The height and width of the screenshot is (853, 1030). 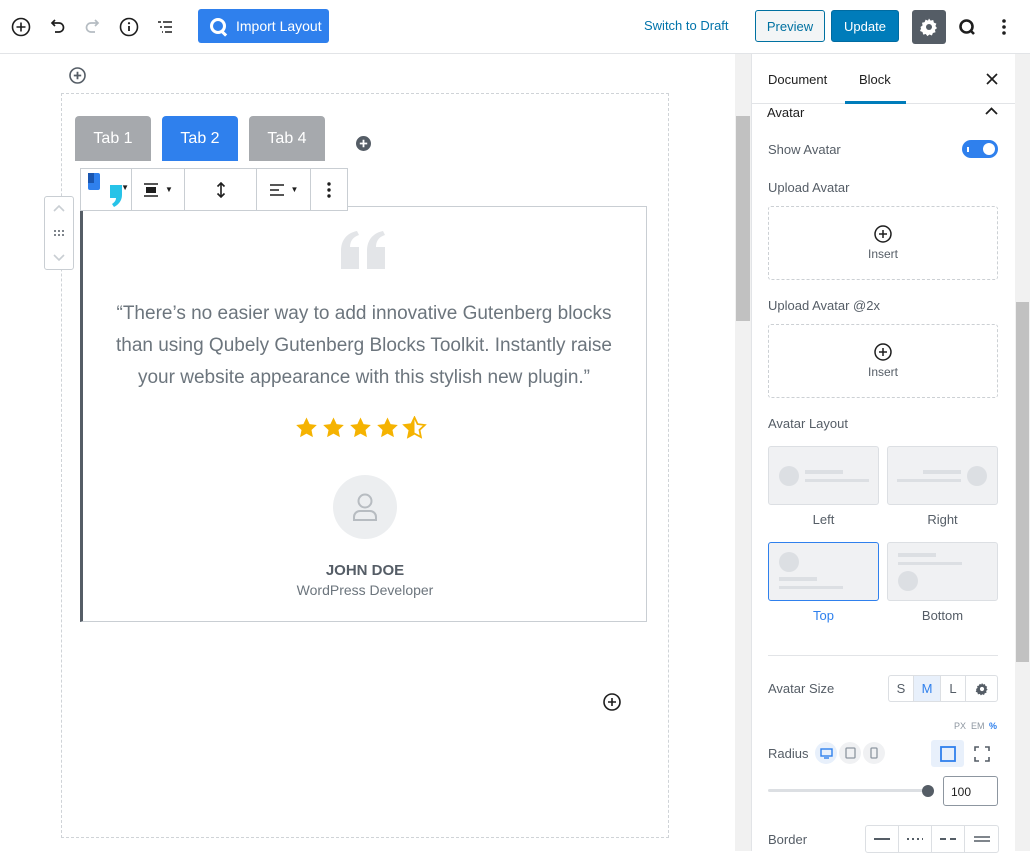 I want to click on add-block-icon, so click(x=21, y=27).